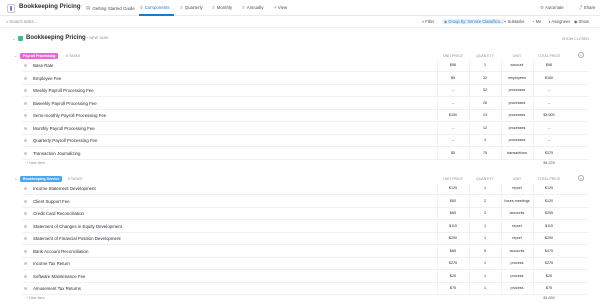  Describe the element at coordinates (453, 188) in the screenshot. I see `unit-price-cell: $125` at that location.